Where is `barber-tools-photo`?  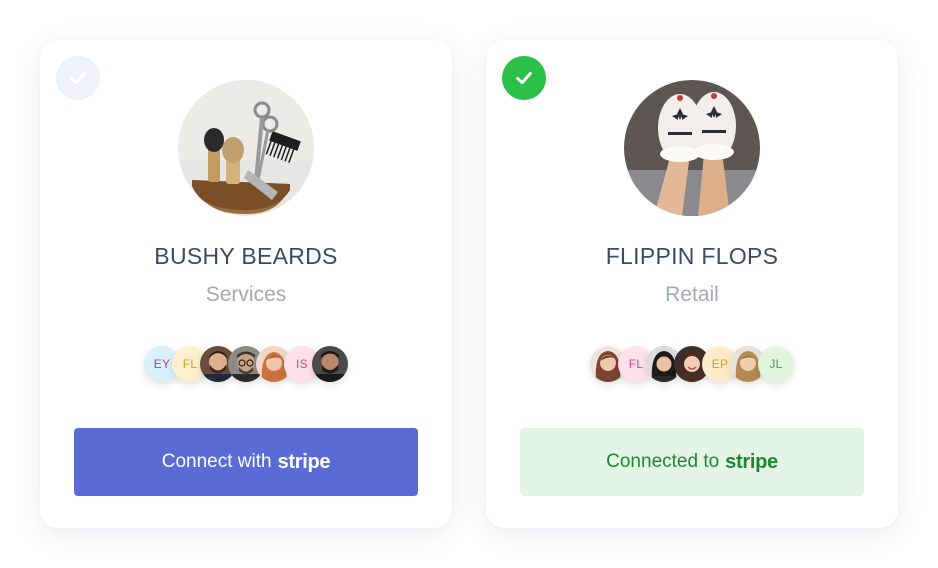 barber-tools-photo is located at coordinates (246, 148).